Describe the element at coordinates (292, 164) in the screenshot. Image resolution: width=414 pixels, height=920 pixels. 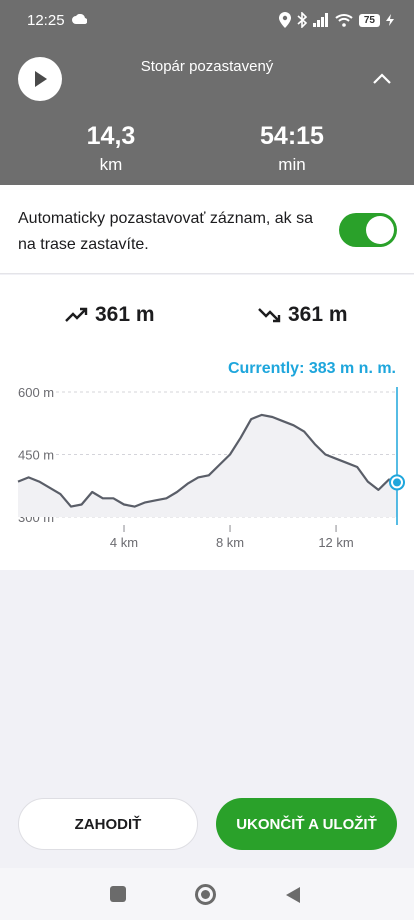
I see `time-unit: min` at that location.